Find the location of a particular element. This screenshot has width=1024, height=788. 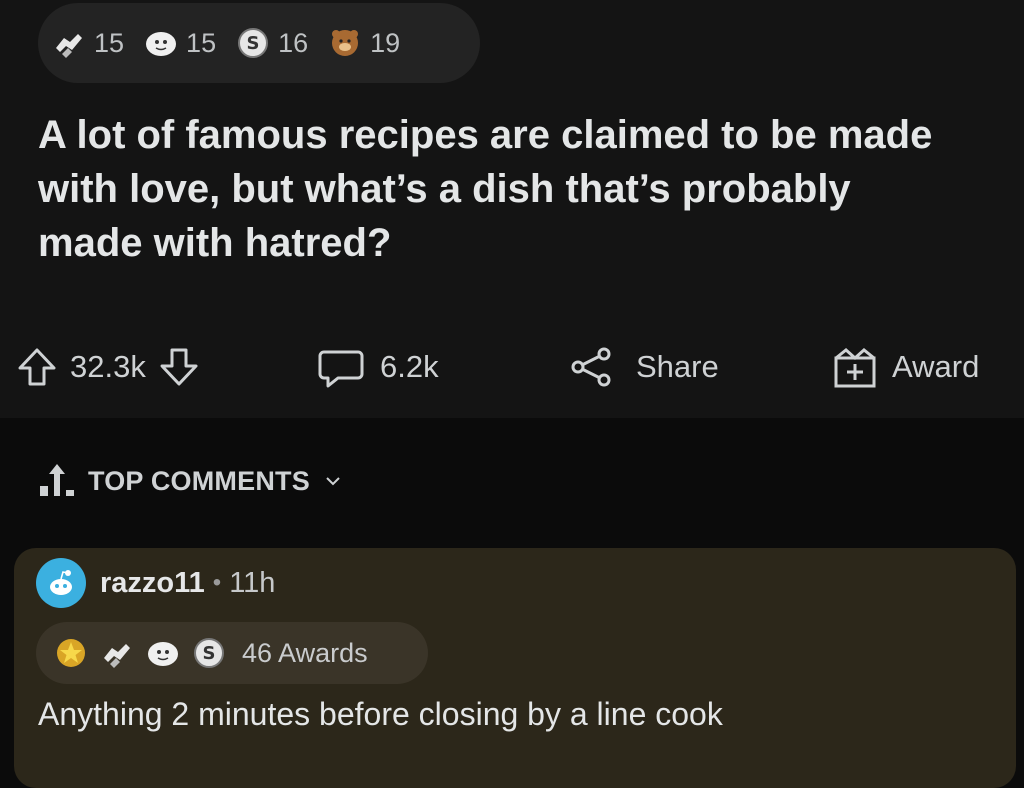

comment-awards: S 46 Awards is located at coordinates (232, 653).